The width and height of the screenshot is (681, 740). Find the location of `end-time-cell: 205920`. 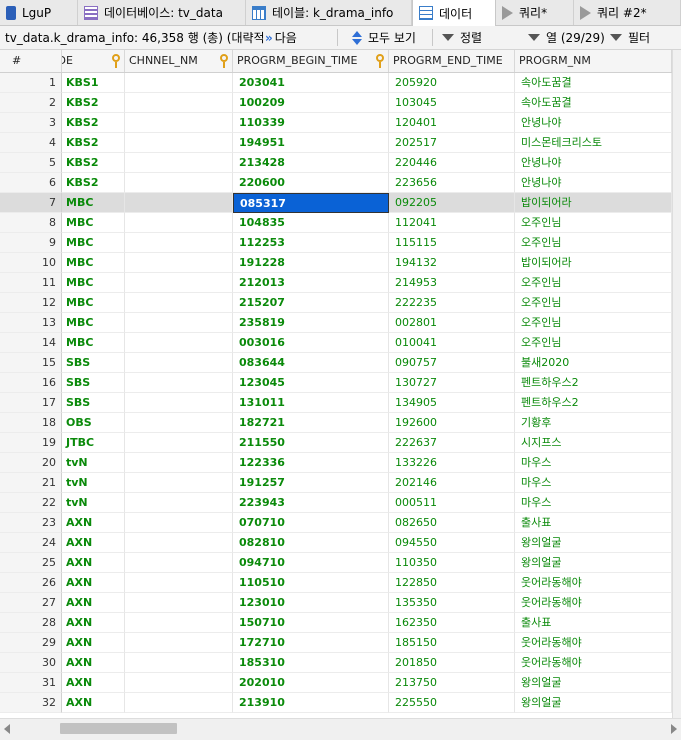

end-time-cell: 205920 is located at coordinates (452, 83).